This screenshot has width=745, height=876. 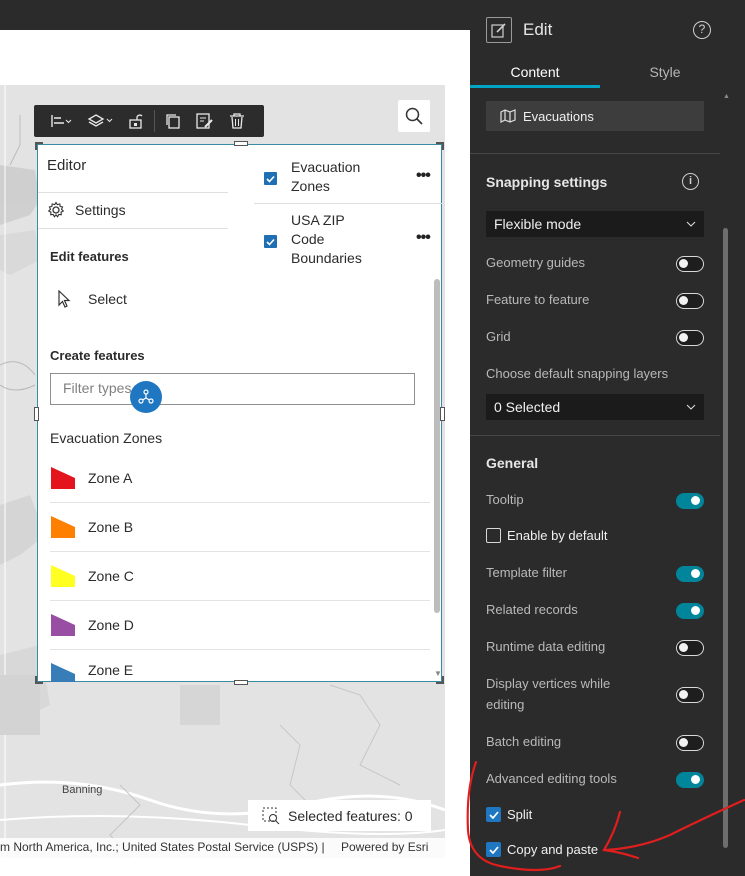 What do you see at coordinates (595, 407) in the screenshot?
I see `default-layers-select: 0 Selected` at bounding box center [595, 407].